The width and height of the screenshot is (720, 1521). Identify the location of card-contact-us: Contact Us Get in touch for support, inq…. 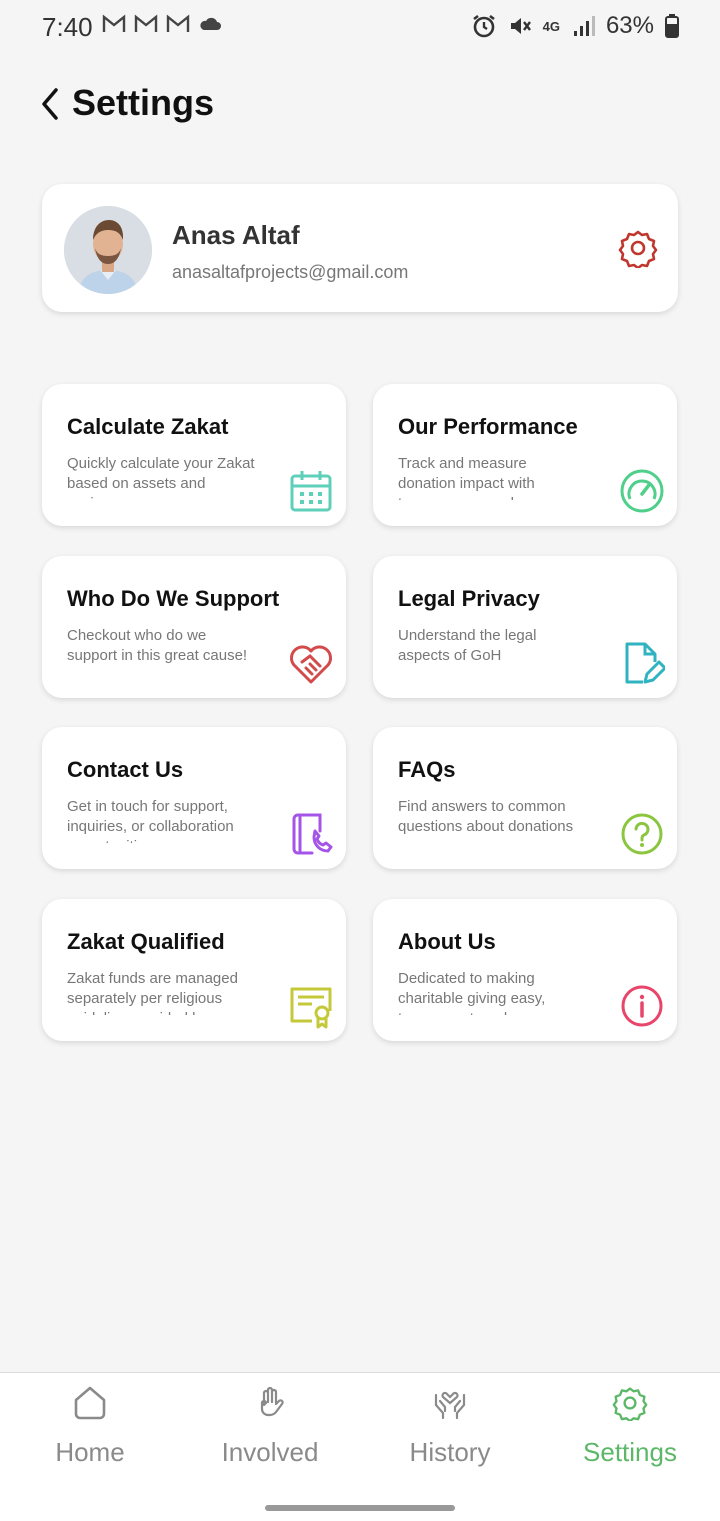
(194, 798).